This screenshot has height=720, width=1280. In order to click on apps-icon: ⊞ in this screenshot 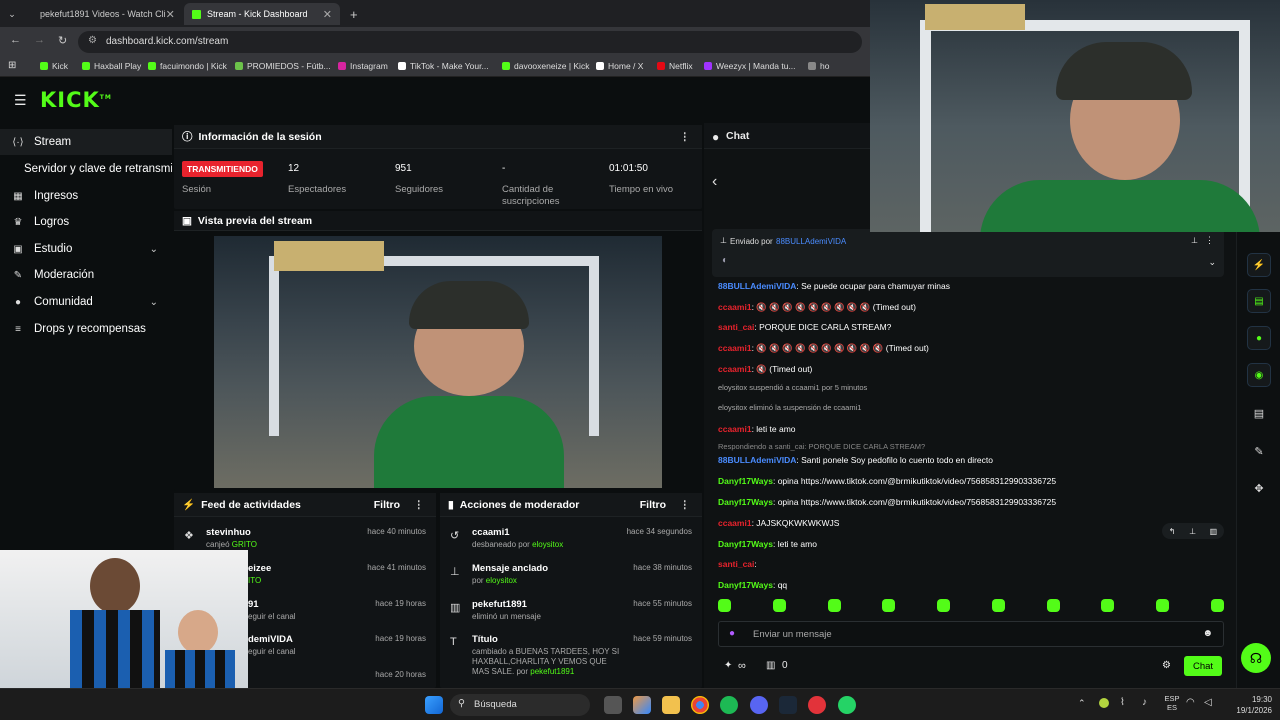, I will do `click(12, 65)`.